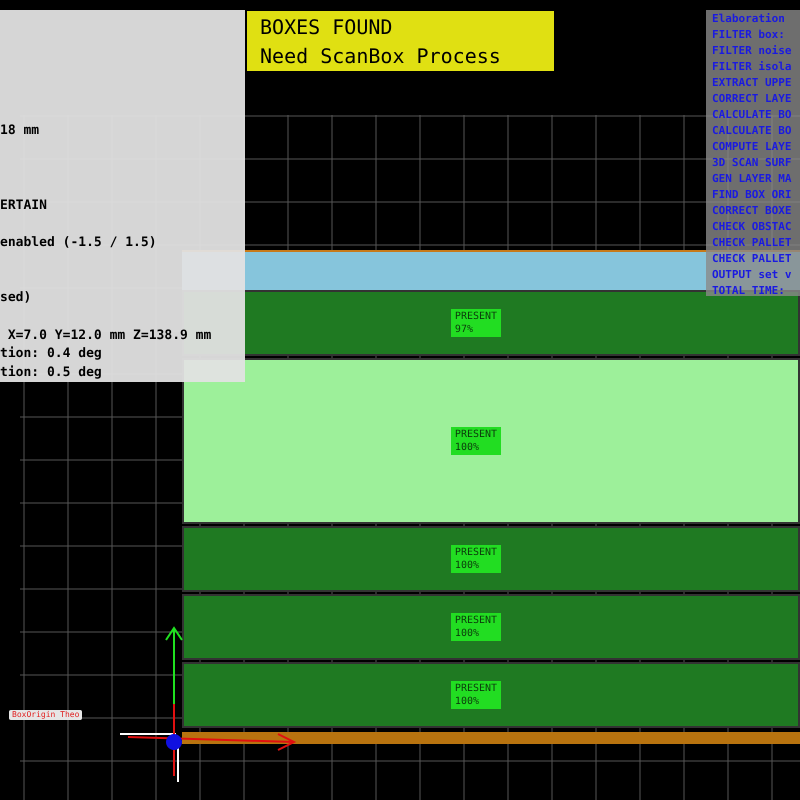  I want to click on box-status-label: PRESENT 97%, so click(476, 323).